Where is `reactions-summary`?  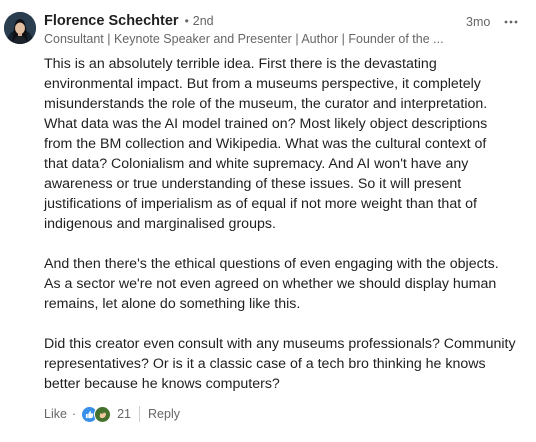 reactions-summary is located at coordinates (96, 414).